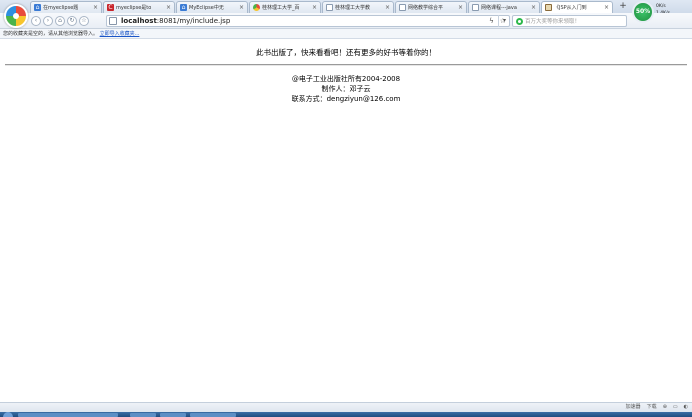 The height and width of the screenshot is (417, 692). Describe the element at coordinates (686, 407) in the screenshot. I see `sound-icon: ◐` at that location.